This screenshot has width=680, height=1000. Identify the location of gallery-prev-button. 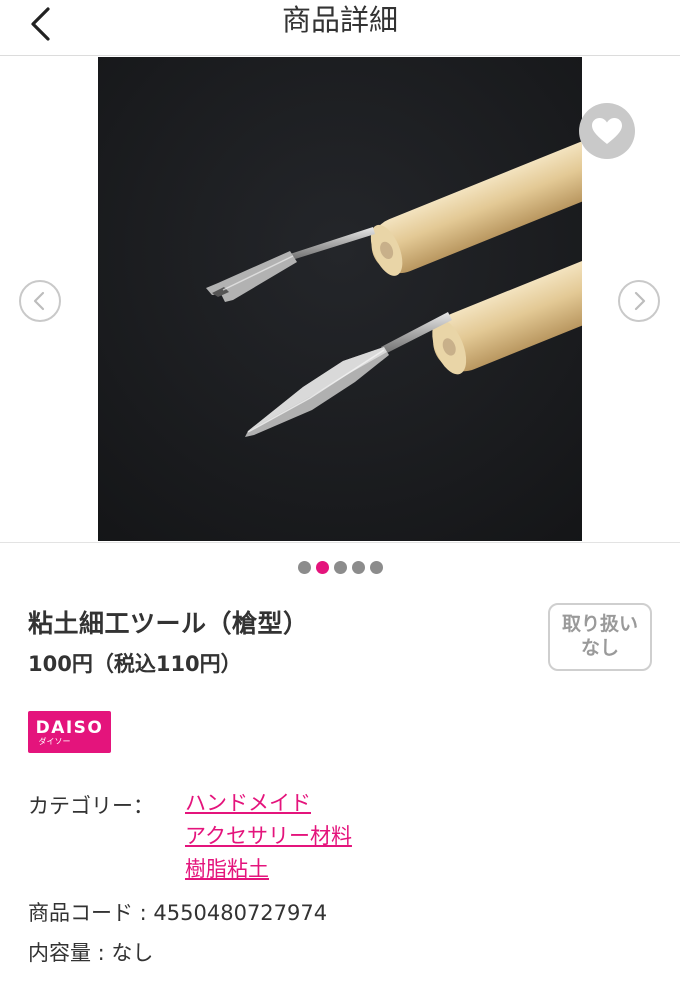
(40, 301).